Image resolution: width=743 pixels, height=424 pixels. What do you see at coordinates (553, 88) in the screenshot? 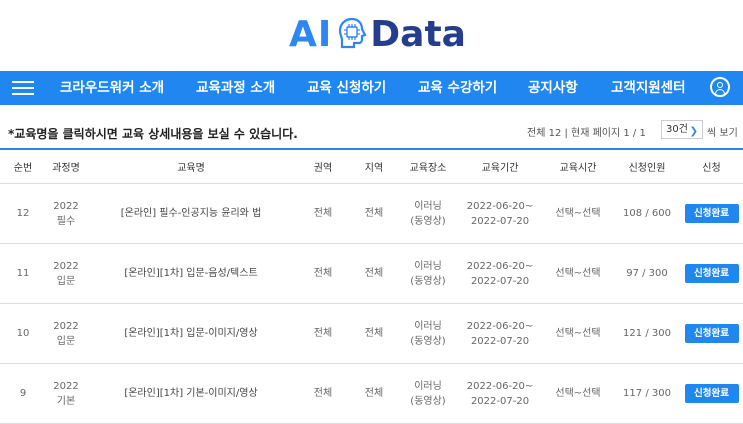
I see `nav-item-notice: 공지사항` at bounding box center [553, 88].